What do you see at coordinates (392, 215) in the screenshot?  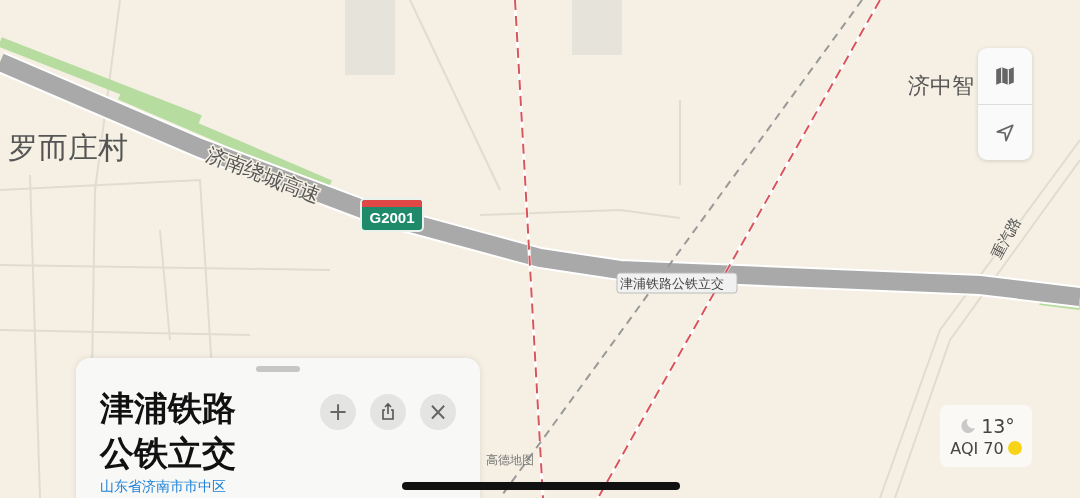 I see `highway-shield: G2001` at bounding box center [392, 215].